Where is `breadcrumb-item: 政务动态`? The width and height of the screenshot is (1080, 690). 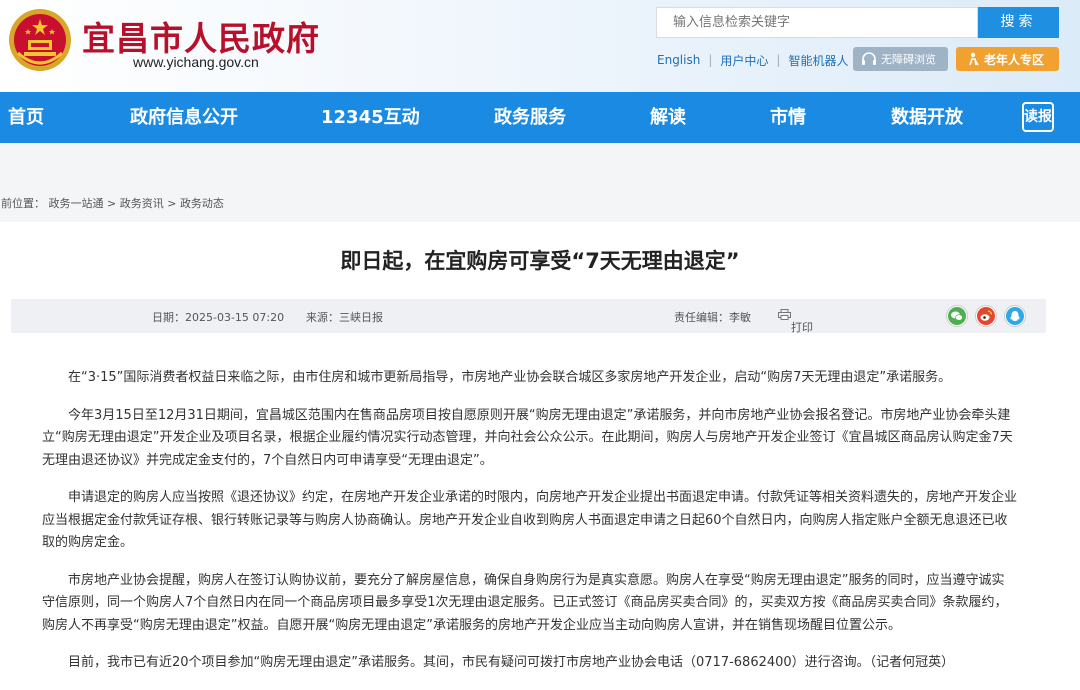 breadcrumb-item: 政务动态 is located at coordinates (202, 203).